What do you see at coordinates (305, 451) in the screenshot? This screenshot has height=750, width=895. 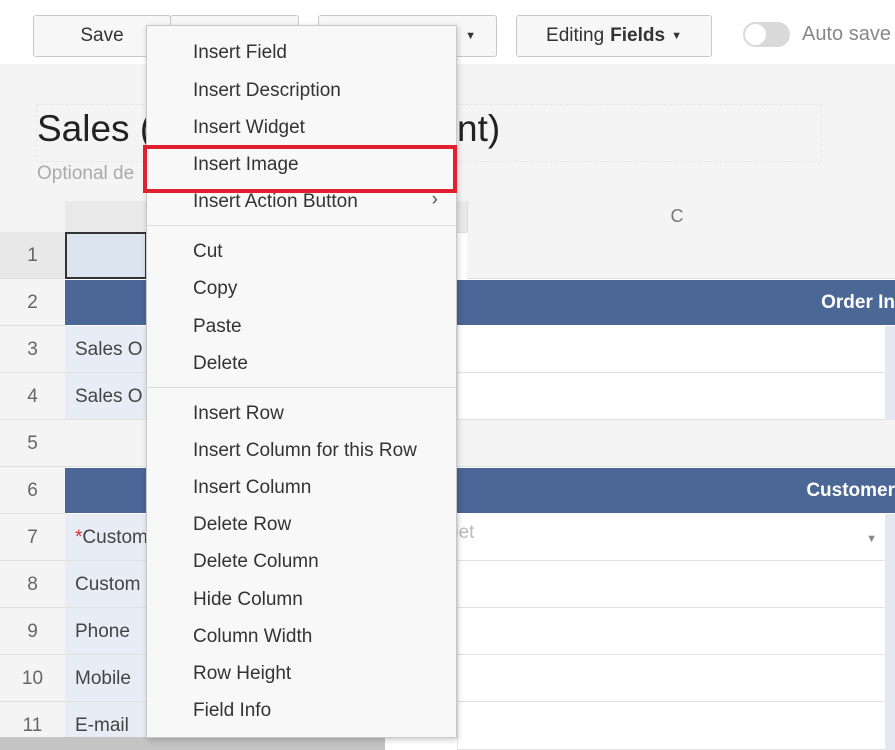 I see `menu-item-insert-column-for-row: Insert Column for this Row` at bounding box center [305, 451].